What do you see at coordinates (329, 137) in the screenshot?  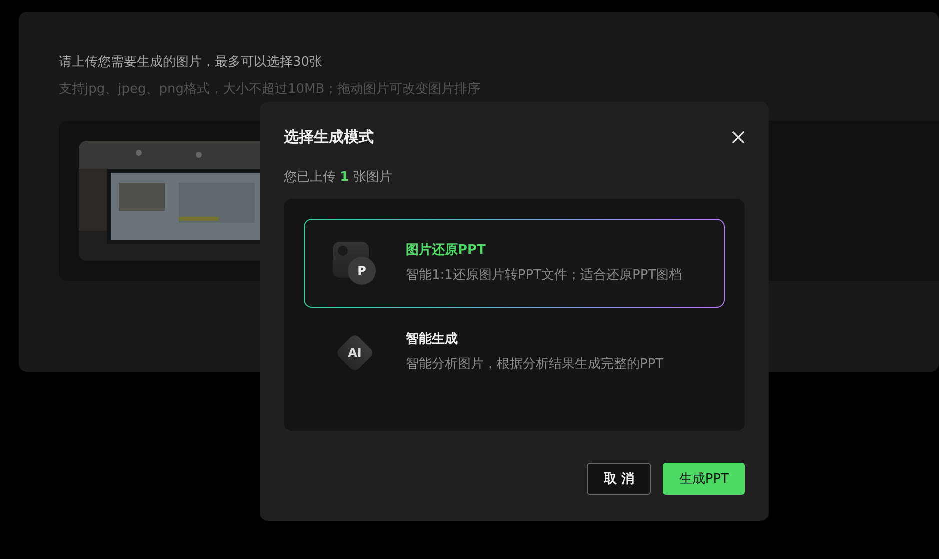 I see `dialog-title: 选择生成模式` at bounding box center [329, 137].